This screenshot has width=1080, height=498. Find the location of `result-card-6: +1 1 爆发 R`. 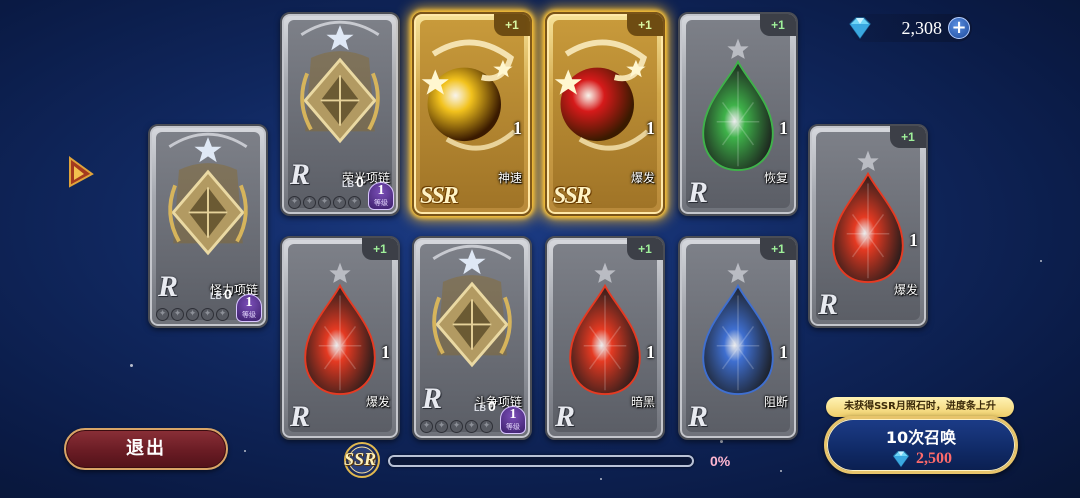

result-card-6: +1 1 爆发 R is located at coordinates (868, 226).